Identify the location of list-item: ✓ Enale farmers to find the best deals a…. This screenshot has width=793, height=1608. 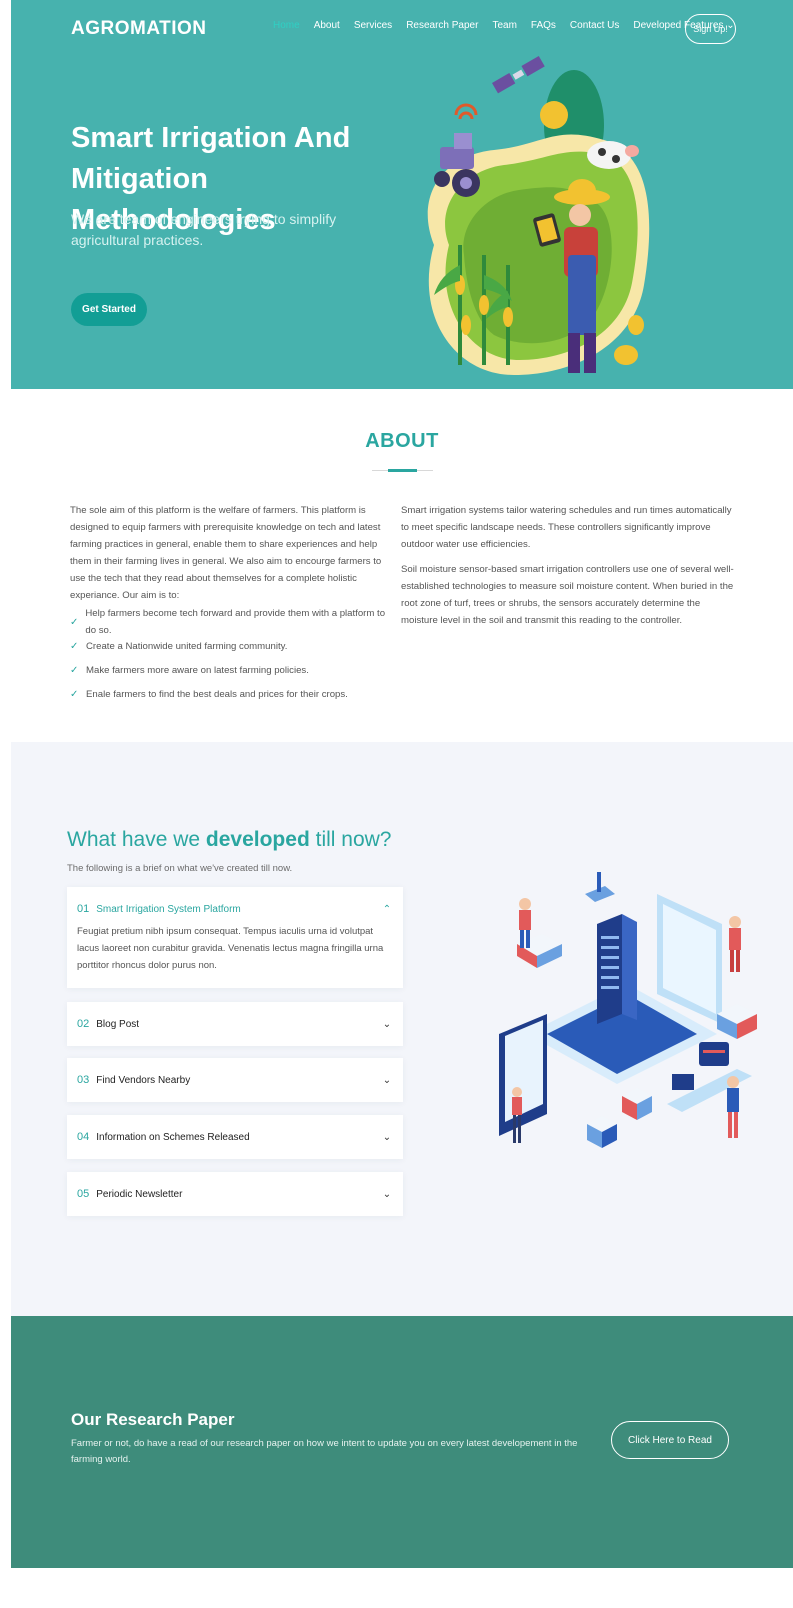
(231, 694).